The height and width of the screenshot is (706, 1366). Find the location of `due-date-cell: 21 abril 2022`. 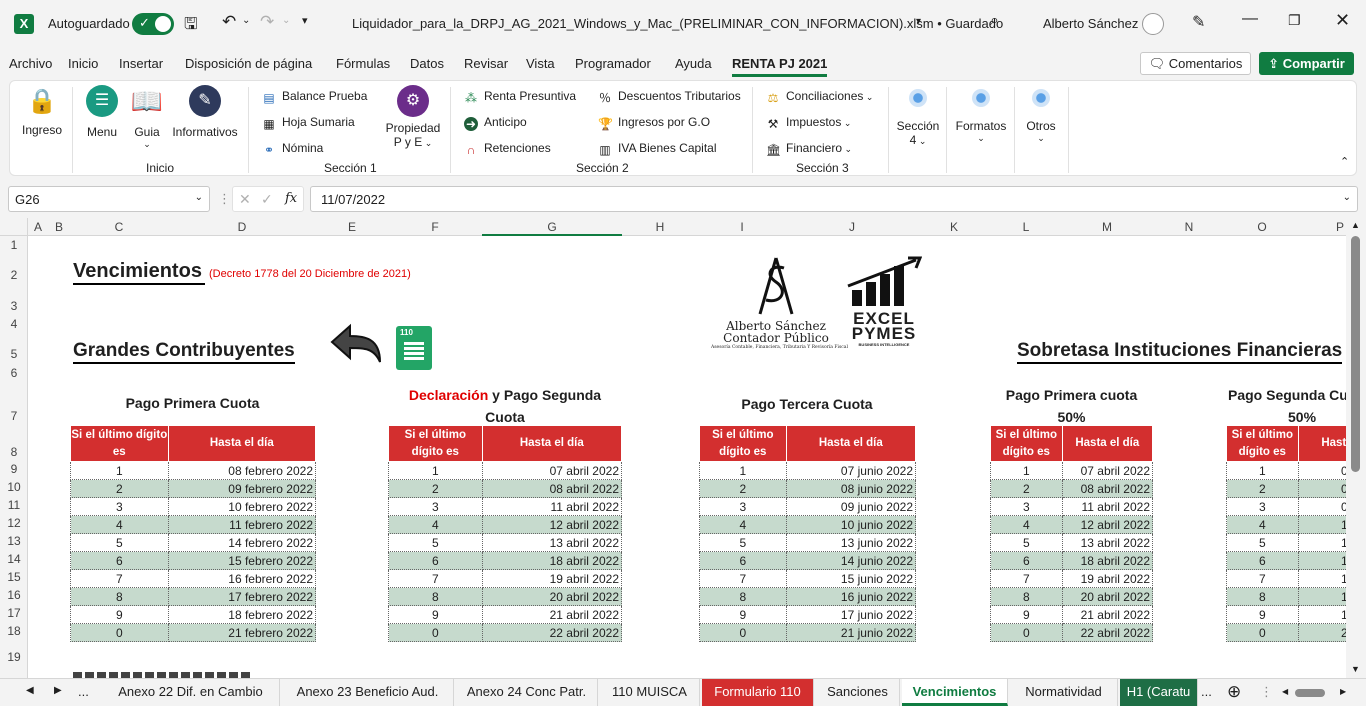

due-date-cell: 21 abril 2022 is located at coordinates (1107, 614).